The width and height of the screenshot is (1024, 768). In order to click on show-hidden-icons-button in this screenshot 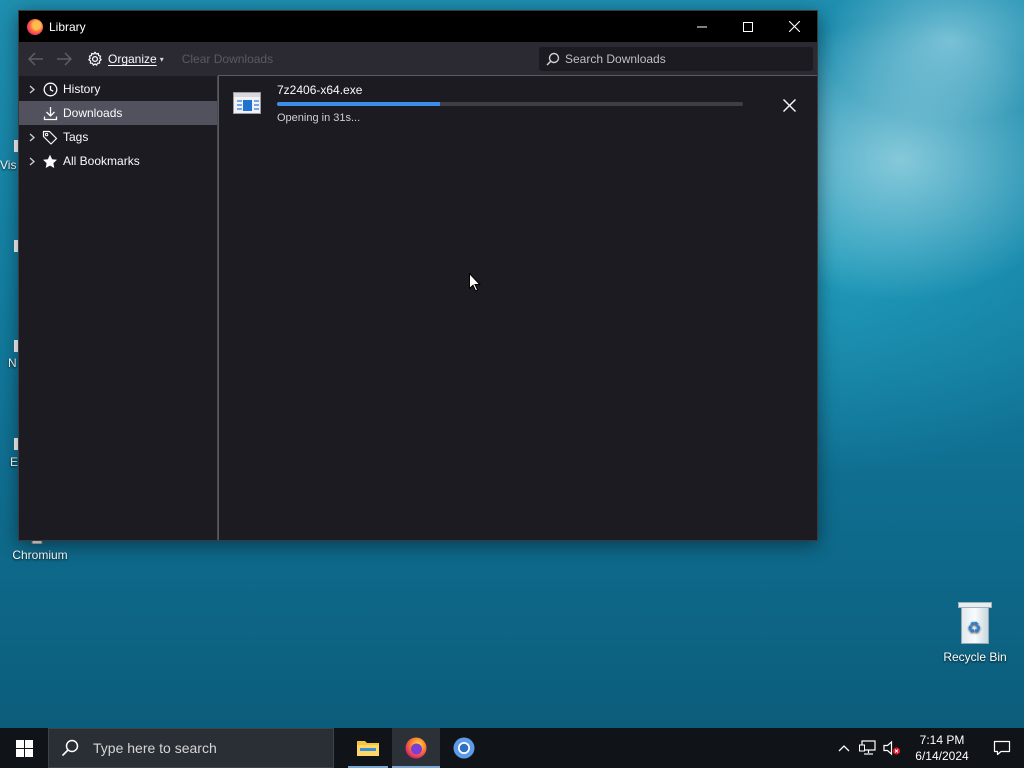, I will do `click(844, 748)`.